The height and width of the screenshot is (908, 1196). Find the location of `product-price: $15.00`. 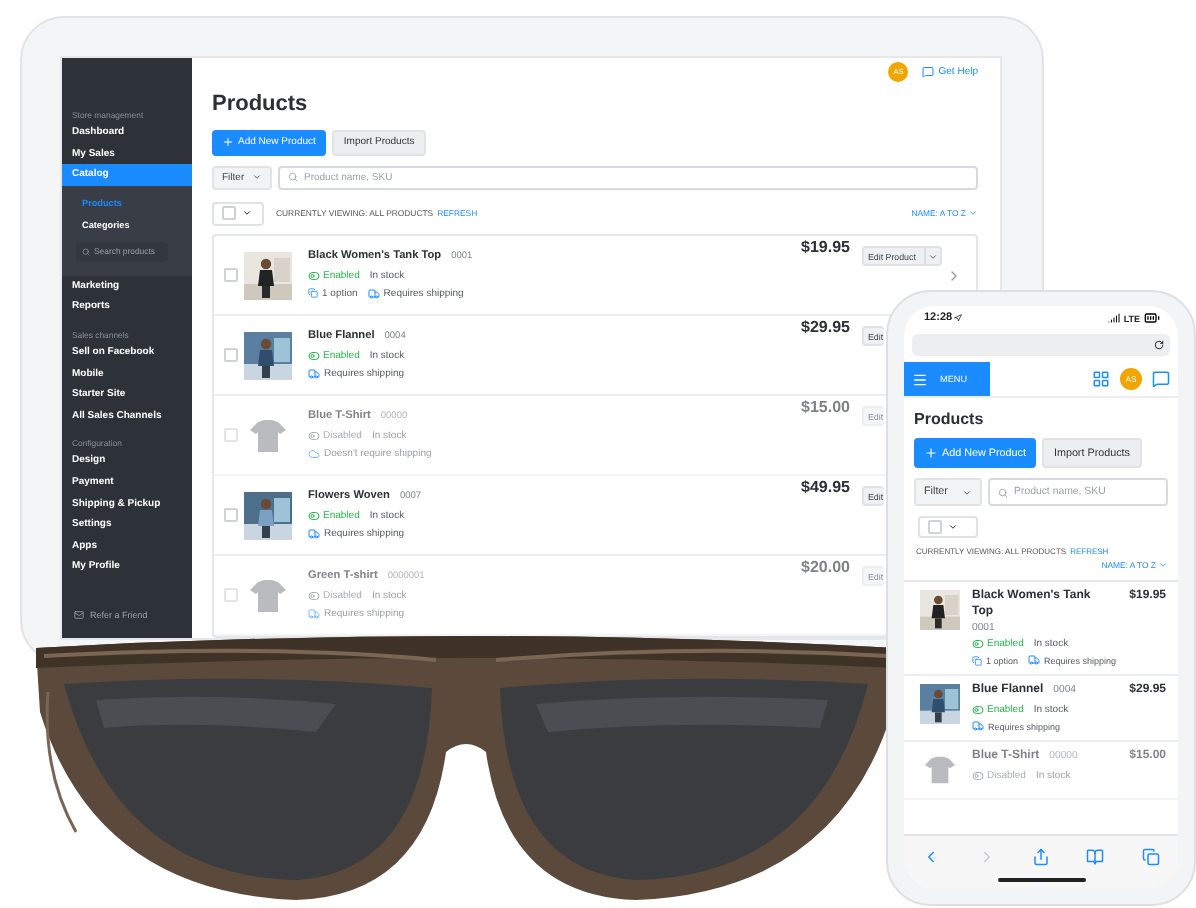

product-price: $15.00 is located at coordinates (825, 408).